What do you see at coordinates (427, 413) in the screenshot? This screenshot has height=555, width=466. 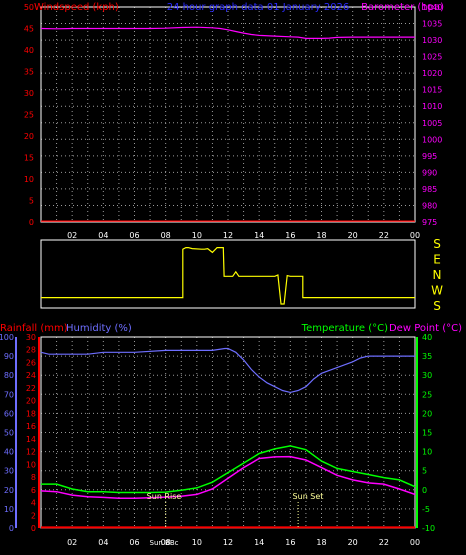 I see `temperature-tick-label: 20` at bounding box center [427, 413].